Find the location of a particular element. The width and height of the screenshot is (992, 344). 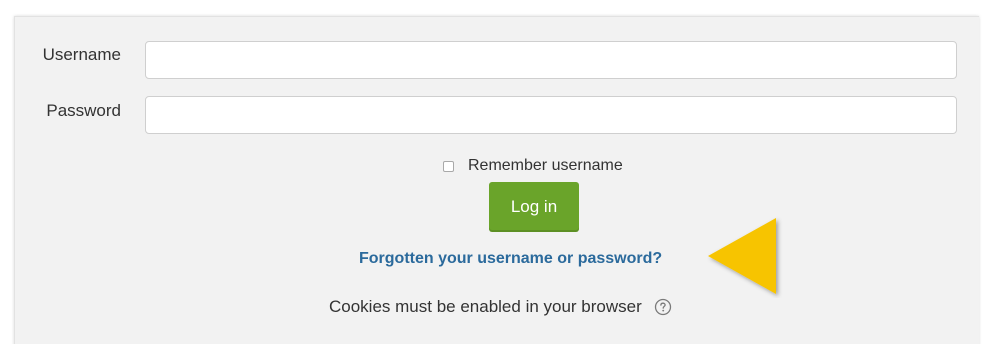

login-button: Log in is located at coordinates (534, 207).